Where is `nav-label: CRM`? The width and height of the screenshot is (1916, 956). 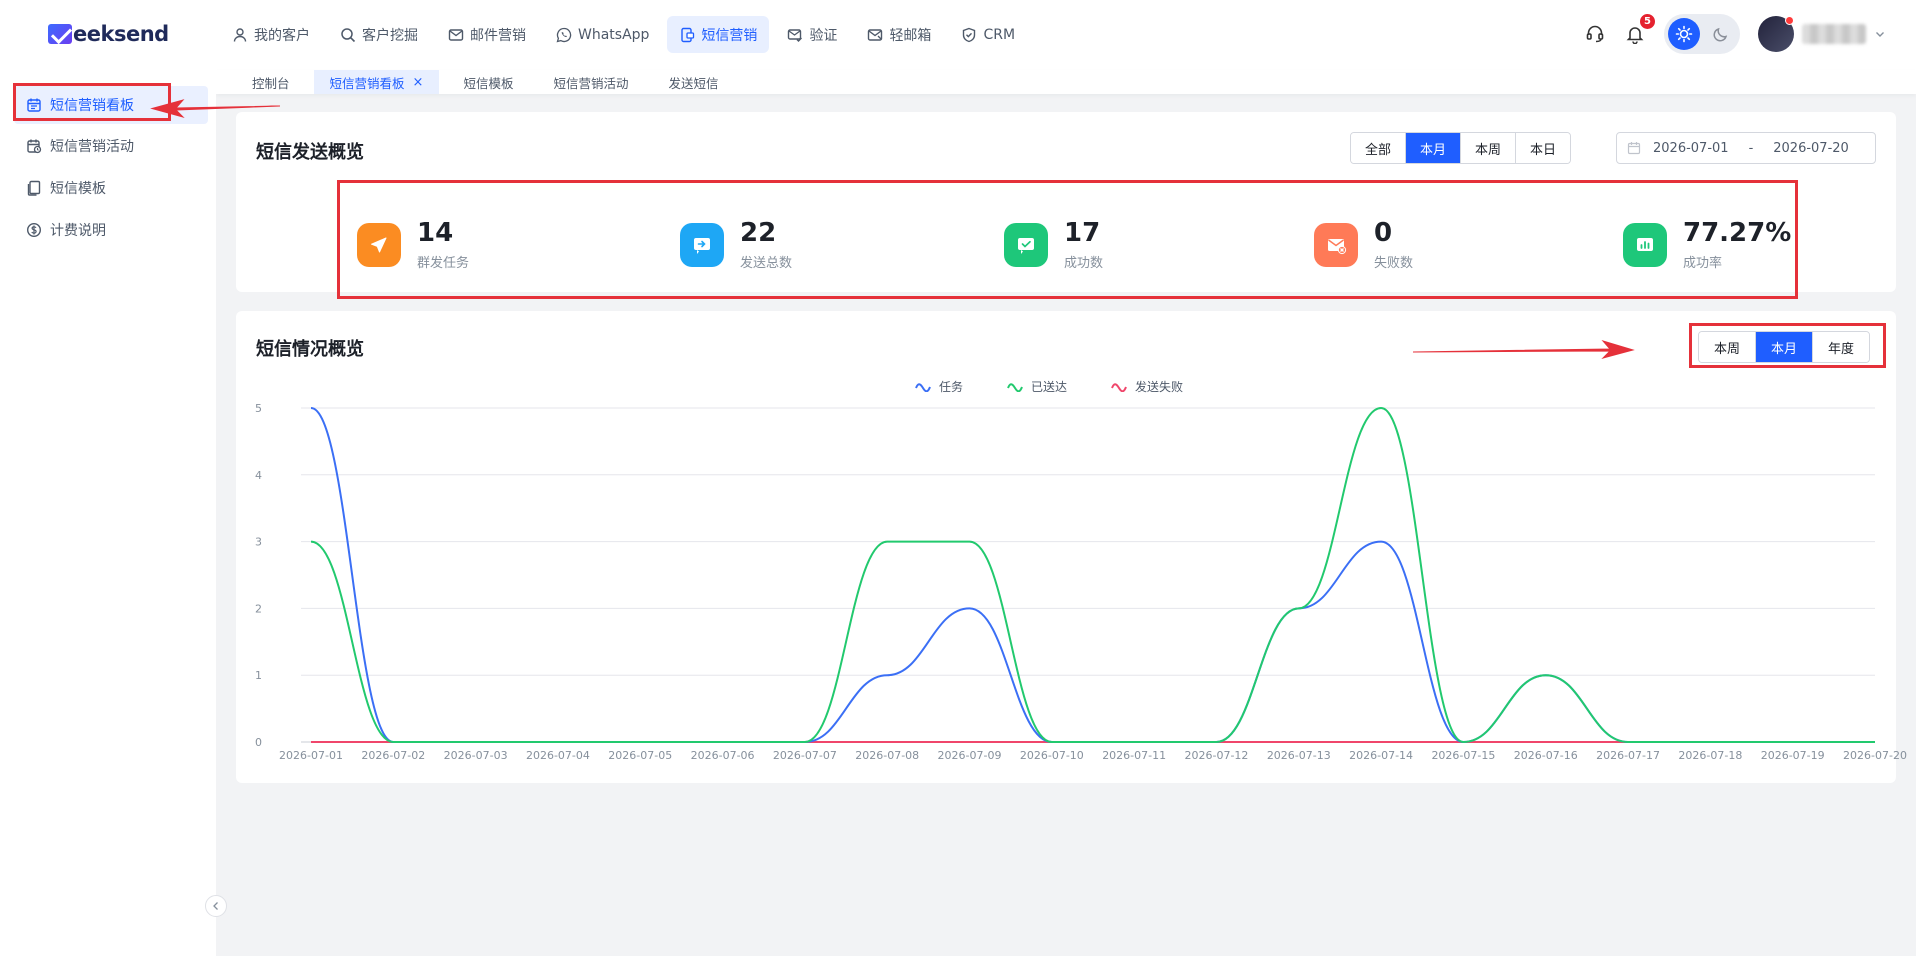
nav-label: CRM is located at coordinates (999, 34).